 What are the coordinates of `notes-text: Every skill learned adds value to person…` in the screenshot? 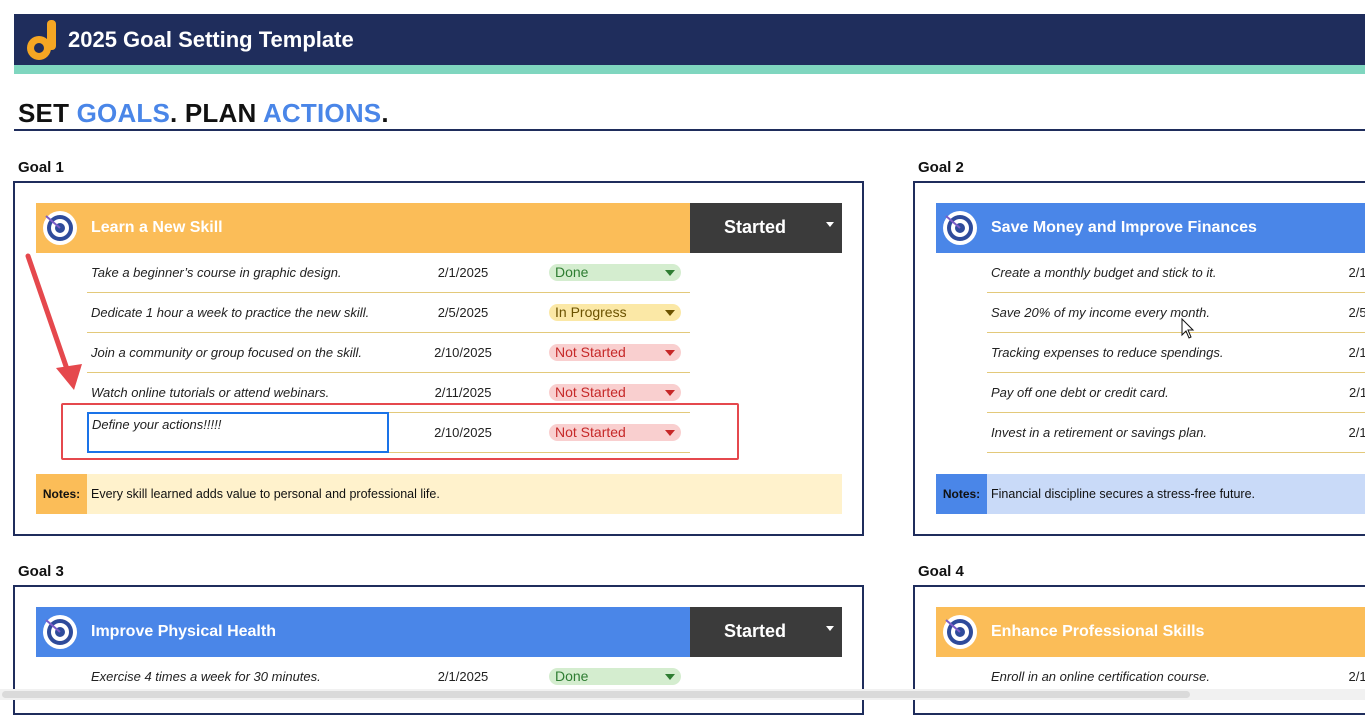 It's located at (265, 494).